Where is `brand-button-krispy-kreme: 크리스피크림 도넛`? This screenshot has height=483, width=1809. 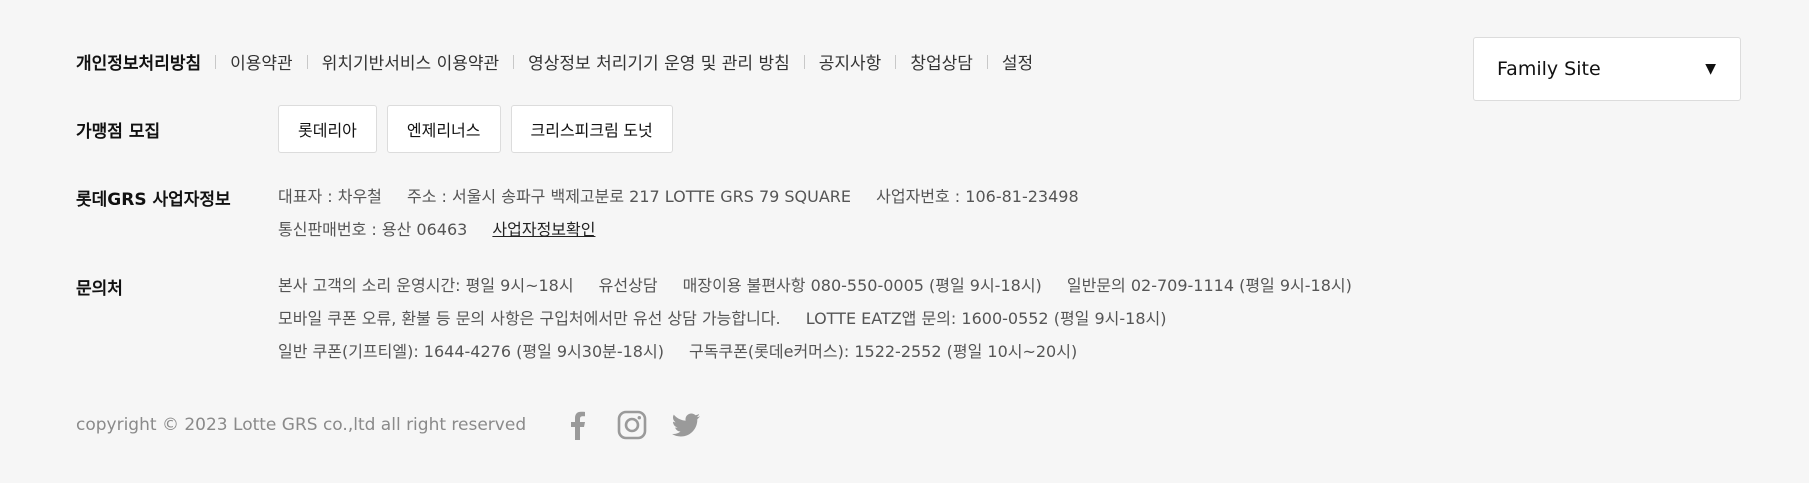 brand-button-krispy-kreme: 크리스피크림 도넛 is located at coordinates (591, 129).